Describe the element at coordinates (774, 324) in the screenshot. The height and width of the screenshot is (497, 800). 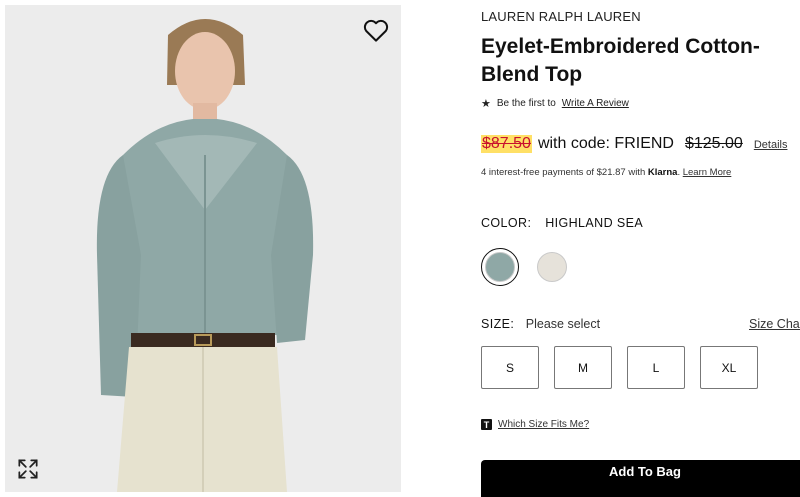
I see `size-chart-link: Size Chart` at that location.